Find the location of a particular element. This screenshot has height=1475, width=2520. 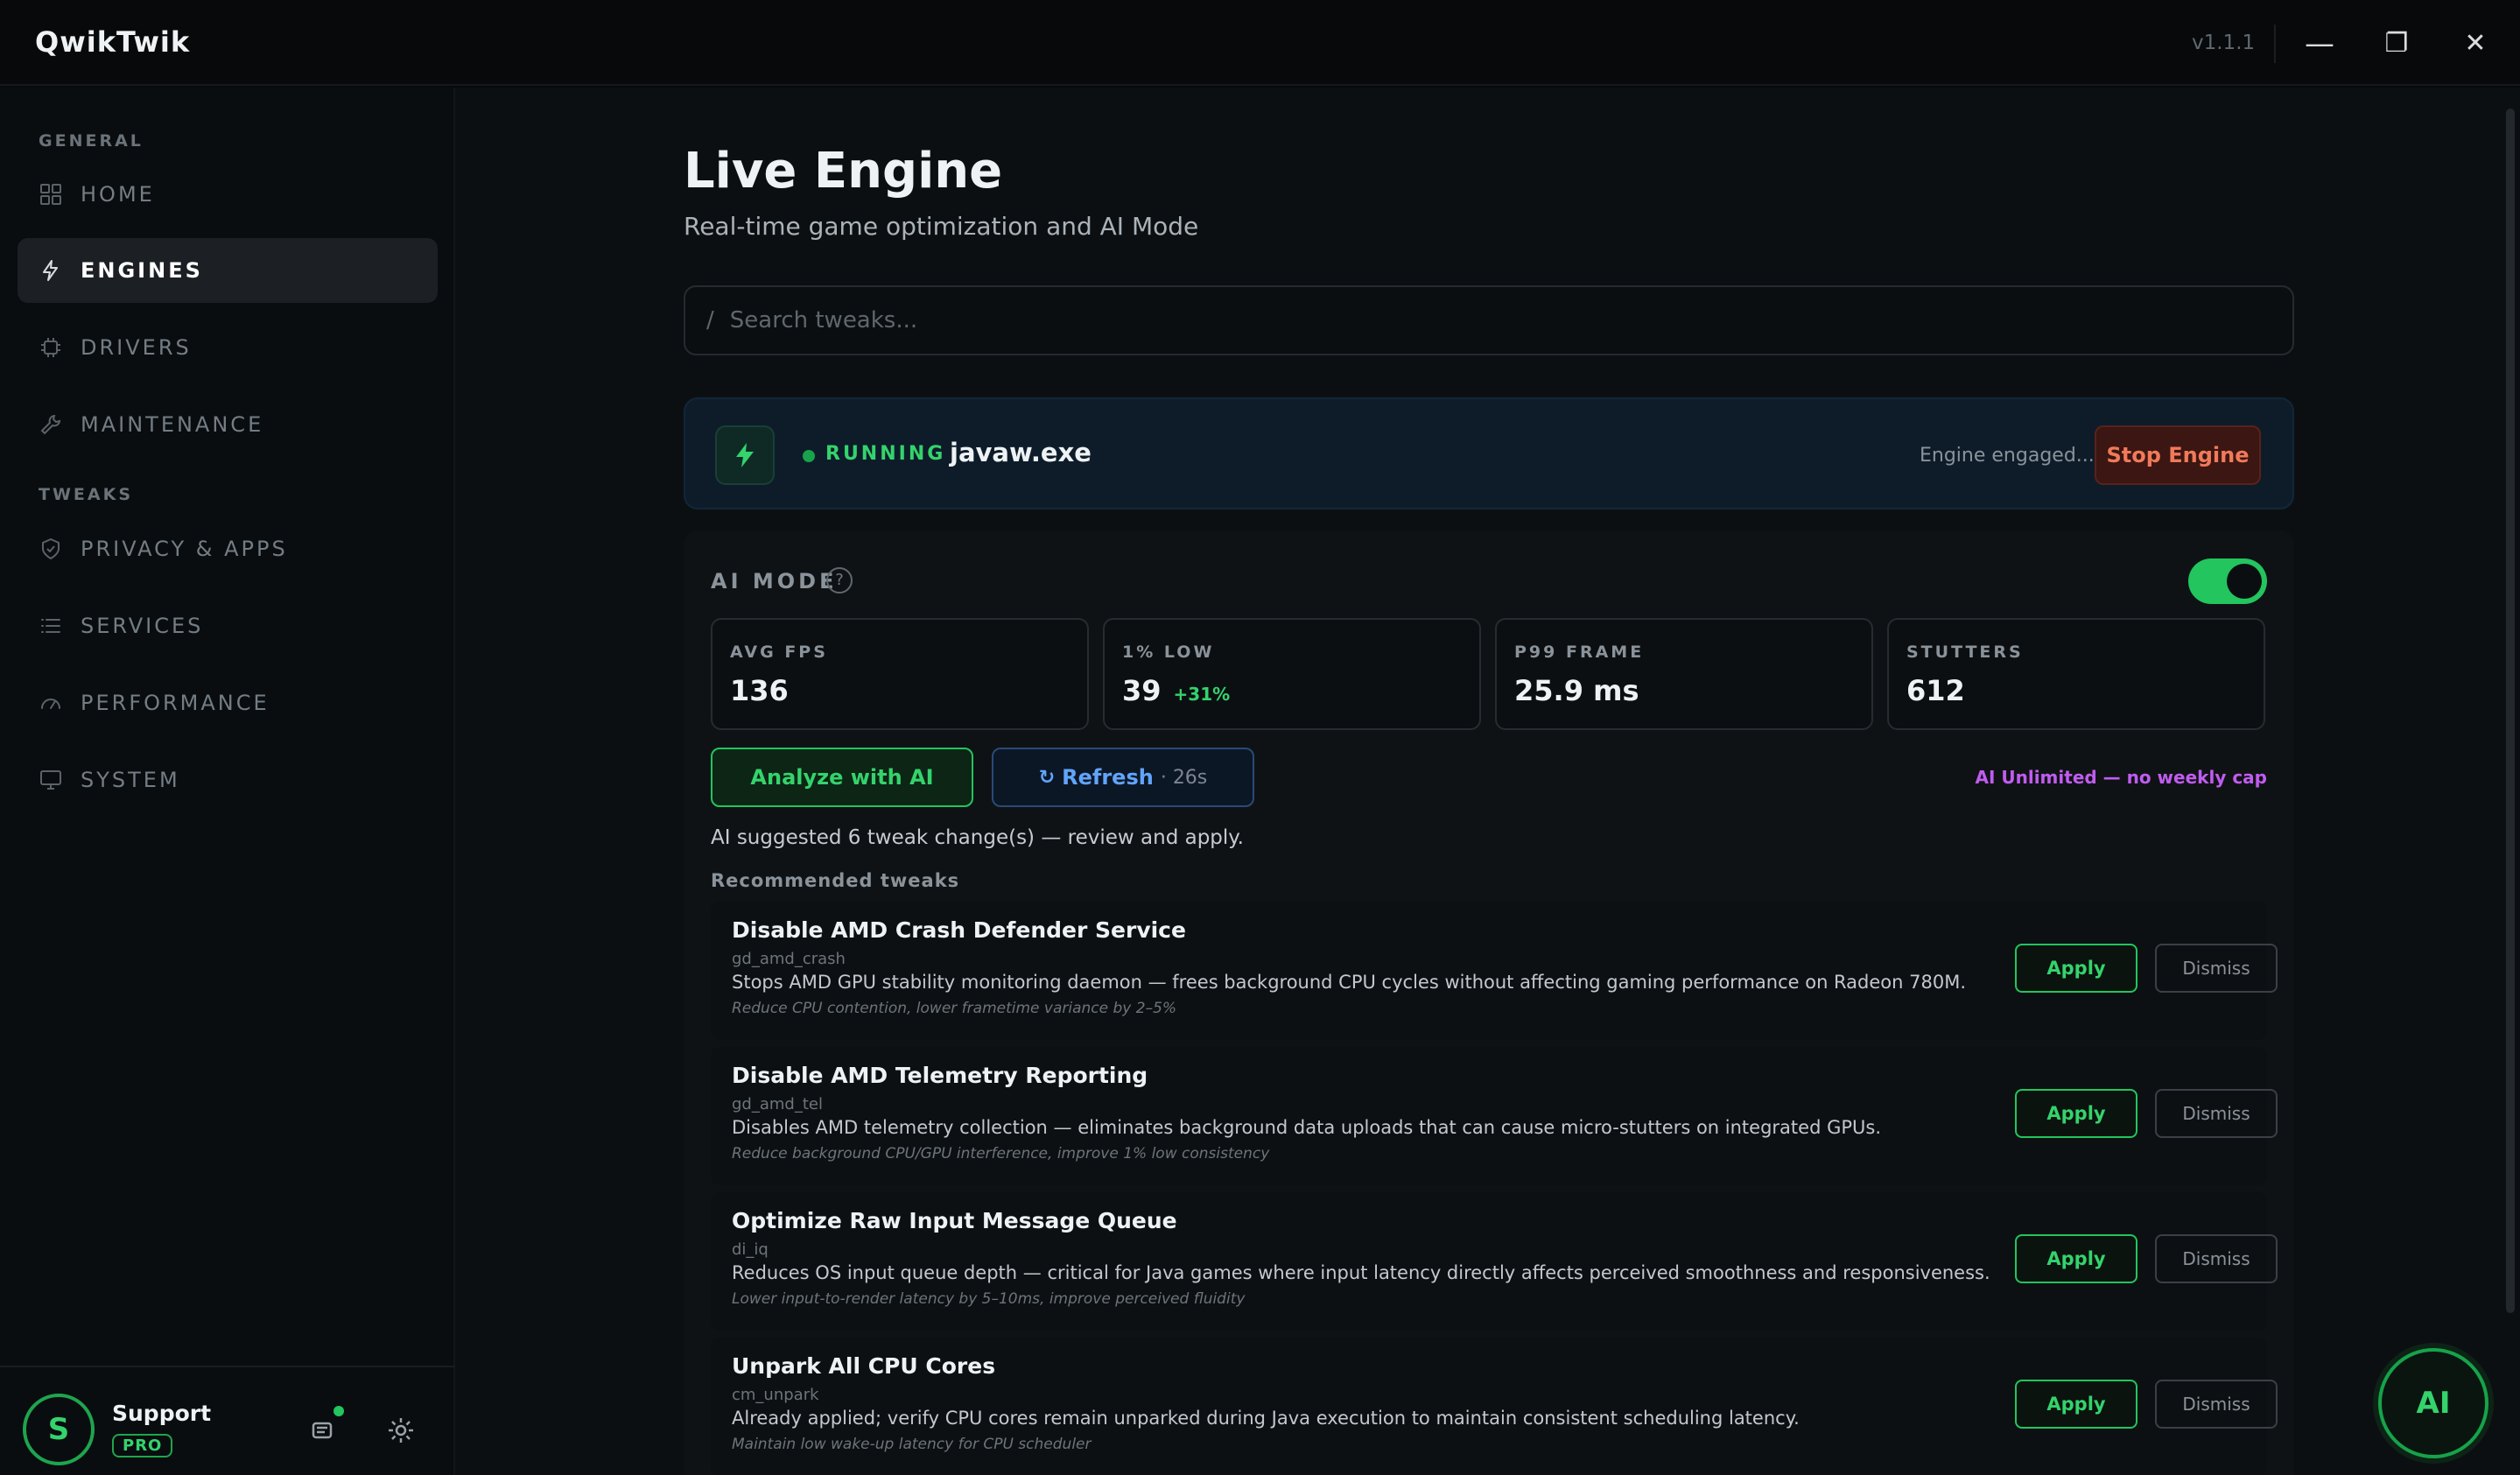

avatar: S is located at coordinates (59, 1429).